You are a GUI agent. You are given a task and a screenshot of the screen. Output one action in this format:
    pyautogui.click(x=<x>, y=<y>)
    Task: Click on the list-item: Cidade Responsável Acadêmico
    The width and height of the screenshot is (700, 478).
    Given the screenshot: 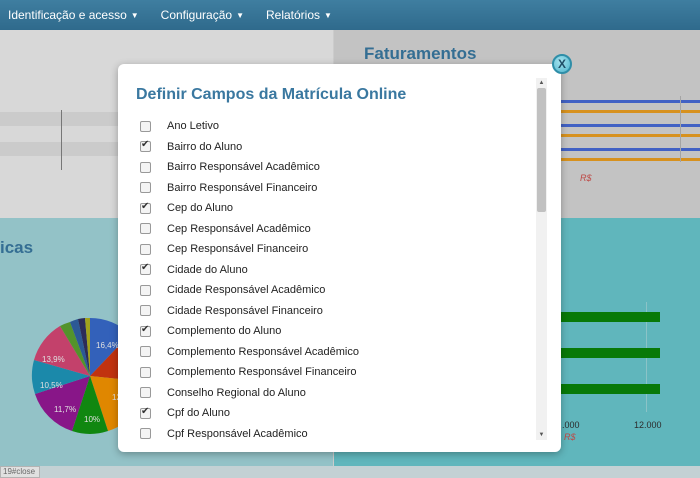 What is the action you would take?
    pyautogui.click(x=335, y=290)
    